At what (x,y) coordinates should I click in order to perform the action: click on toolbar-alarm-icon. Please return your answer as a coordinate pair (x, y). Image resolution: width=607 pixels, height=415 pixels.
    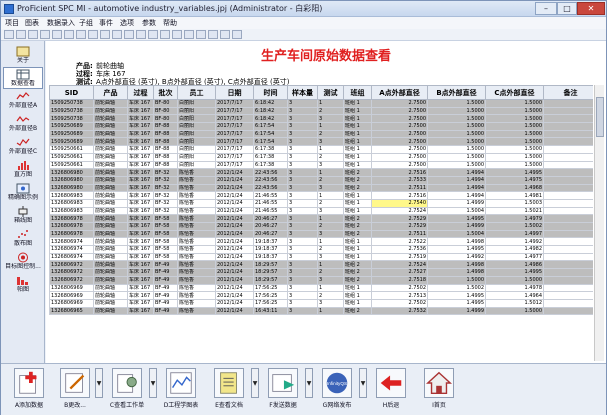
    Looking at the image, I should click on (141, 34).